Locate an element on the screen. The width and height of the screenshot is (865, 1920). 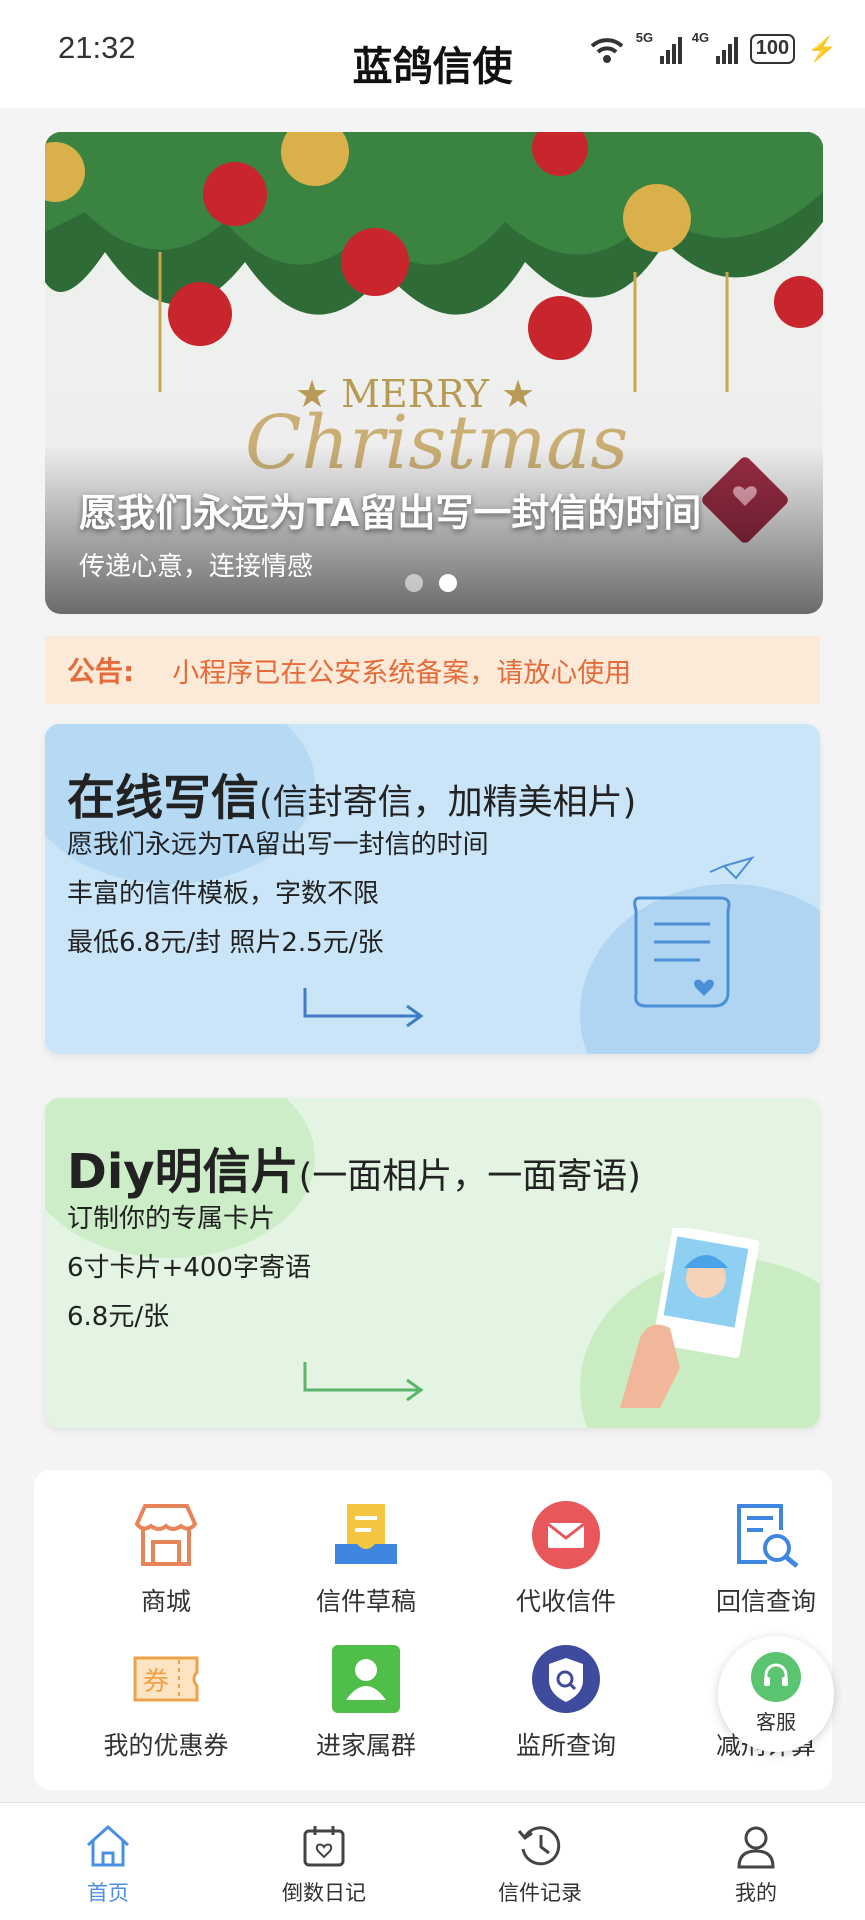
tab-profile: 我的 is located at coordinates (756, 1864).